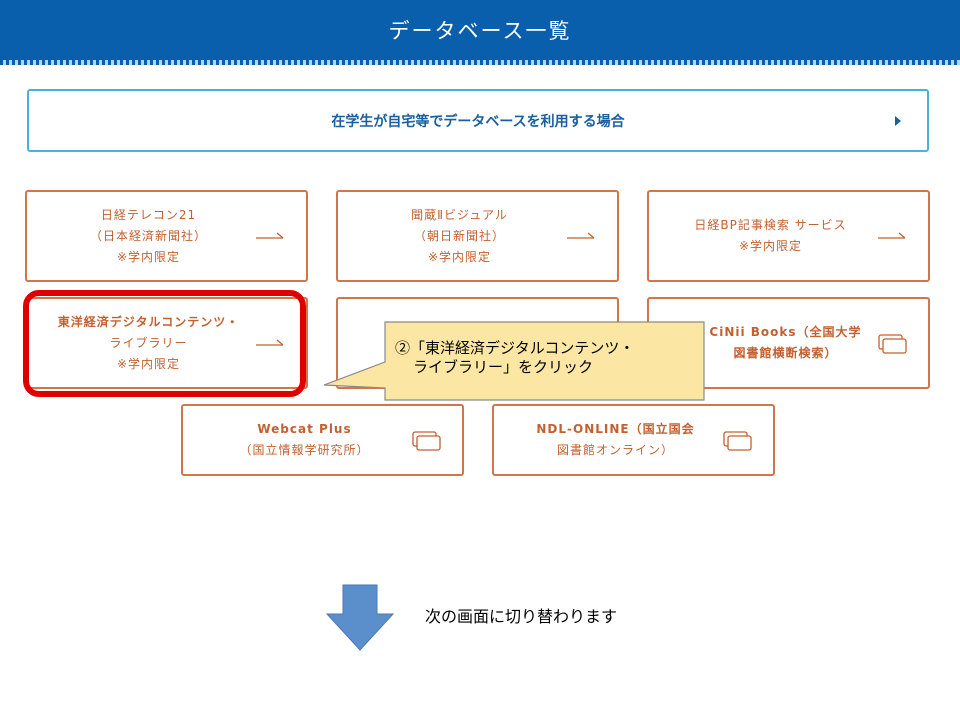 This screenshot has height=720, width=960. I want to click on card-subtitle: 図書館オンライン）, so click(615, 450).